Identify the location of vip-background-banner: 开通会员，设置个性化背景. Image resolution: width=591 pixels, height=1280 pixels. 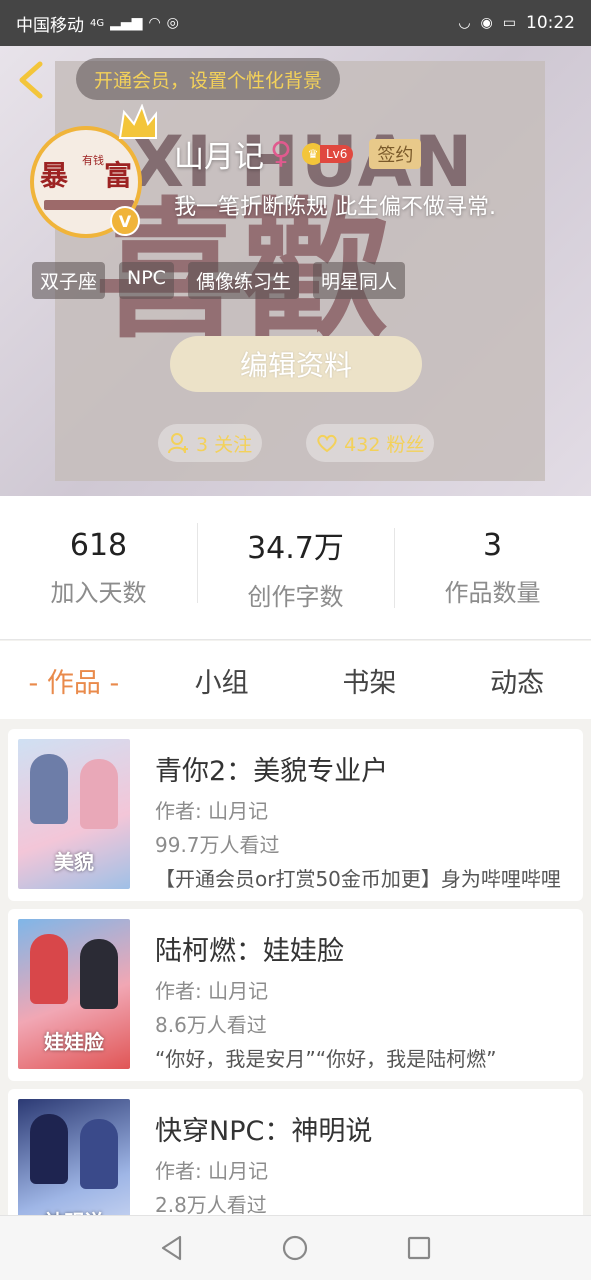
(208, 79).